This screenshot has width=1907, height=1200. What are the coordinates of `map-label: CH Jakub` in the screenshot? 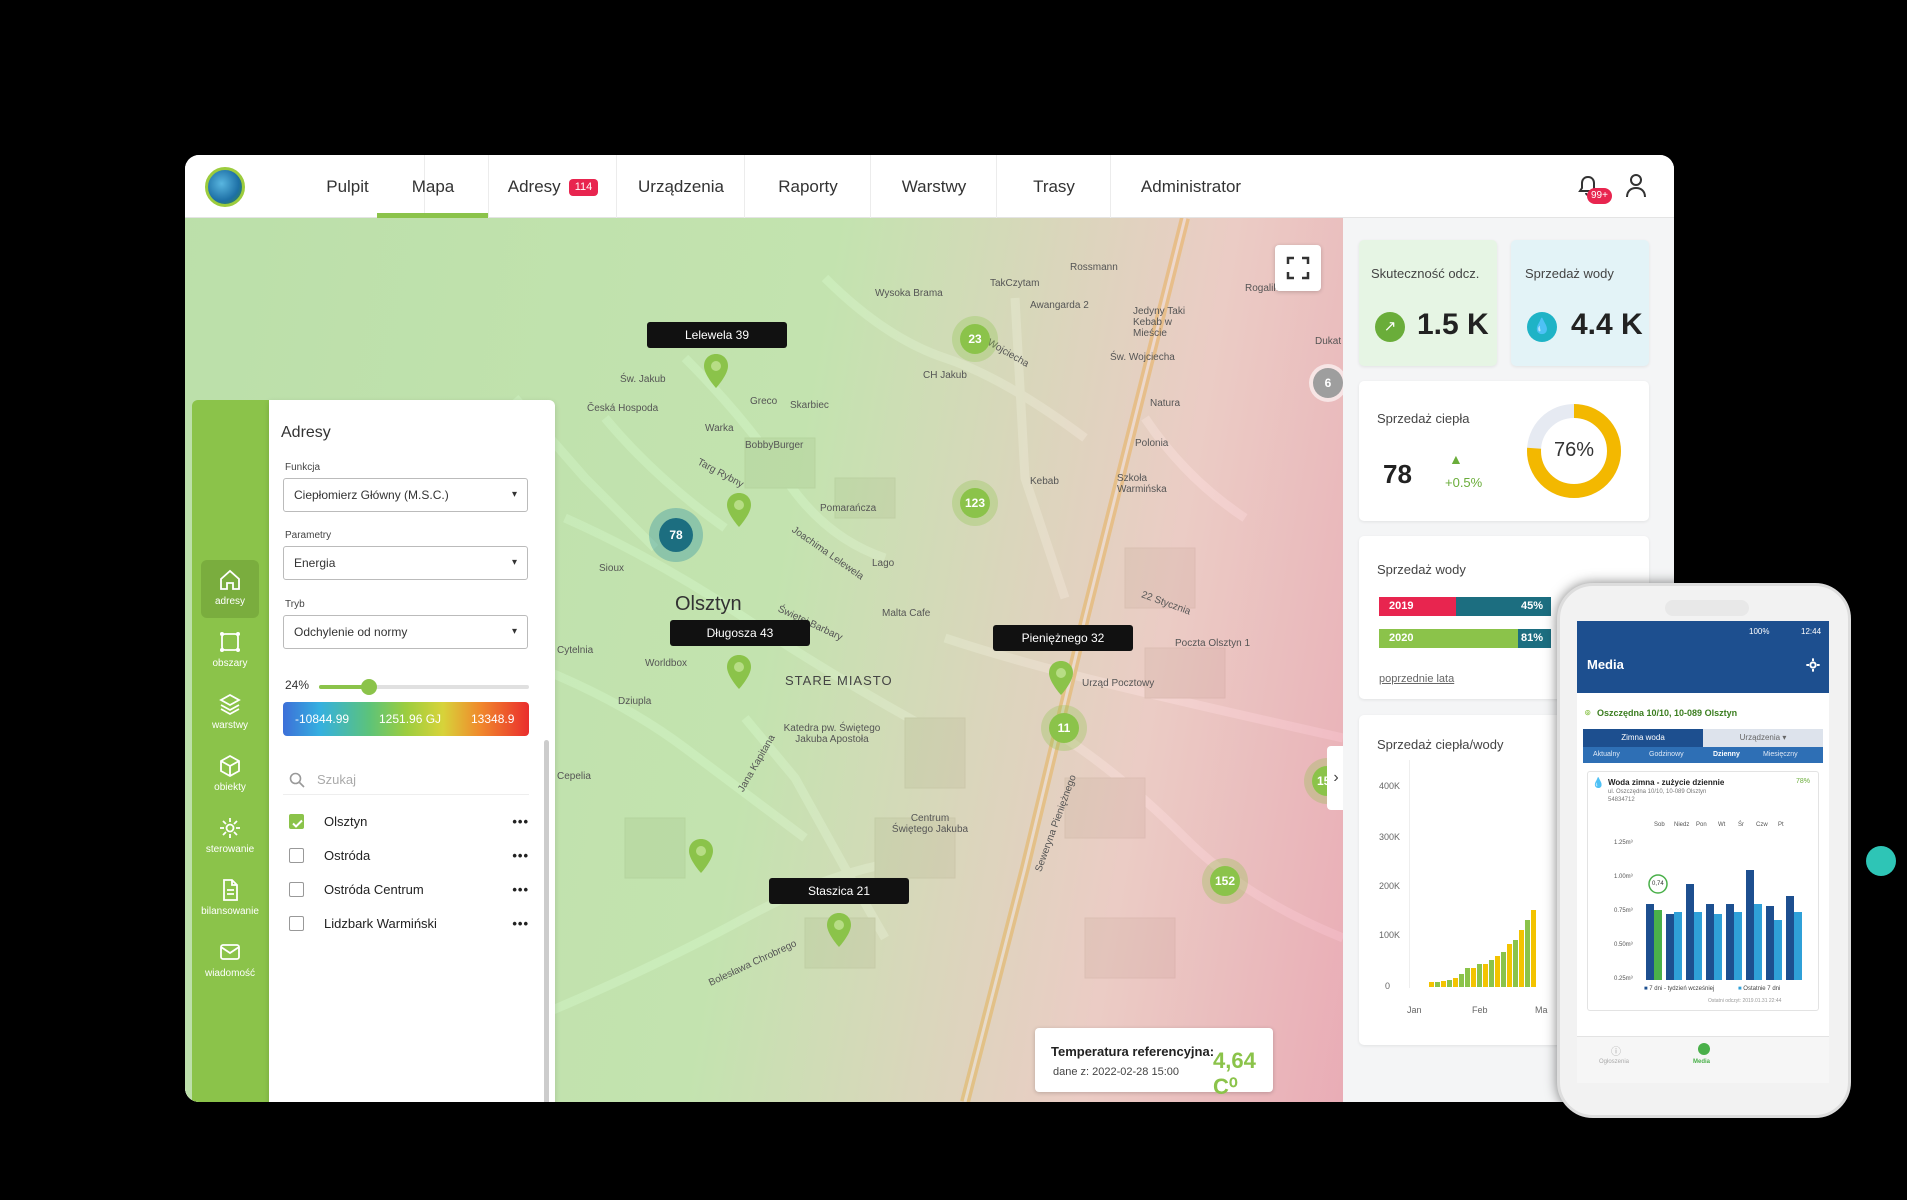 It's located at (945, 375).